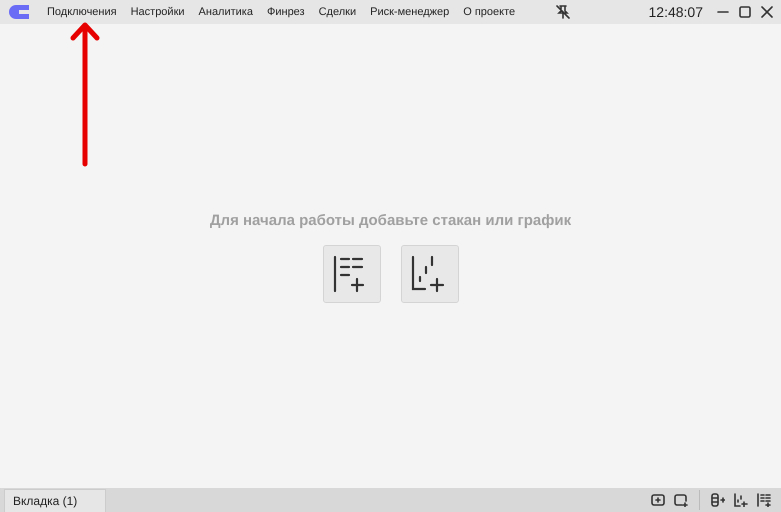  What do you see at coordinates (741, 500) in the screenshot?
I see `chart-add-icon` at bounding box center [741, 500].